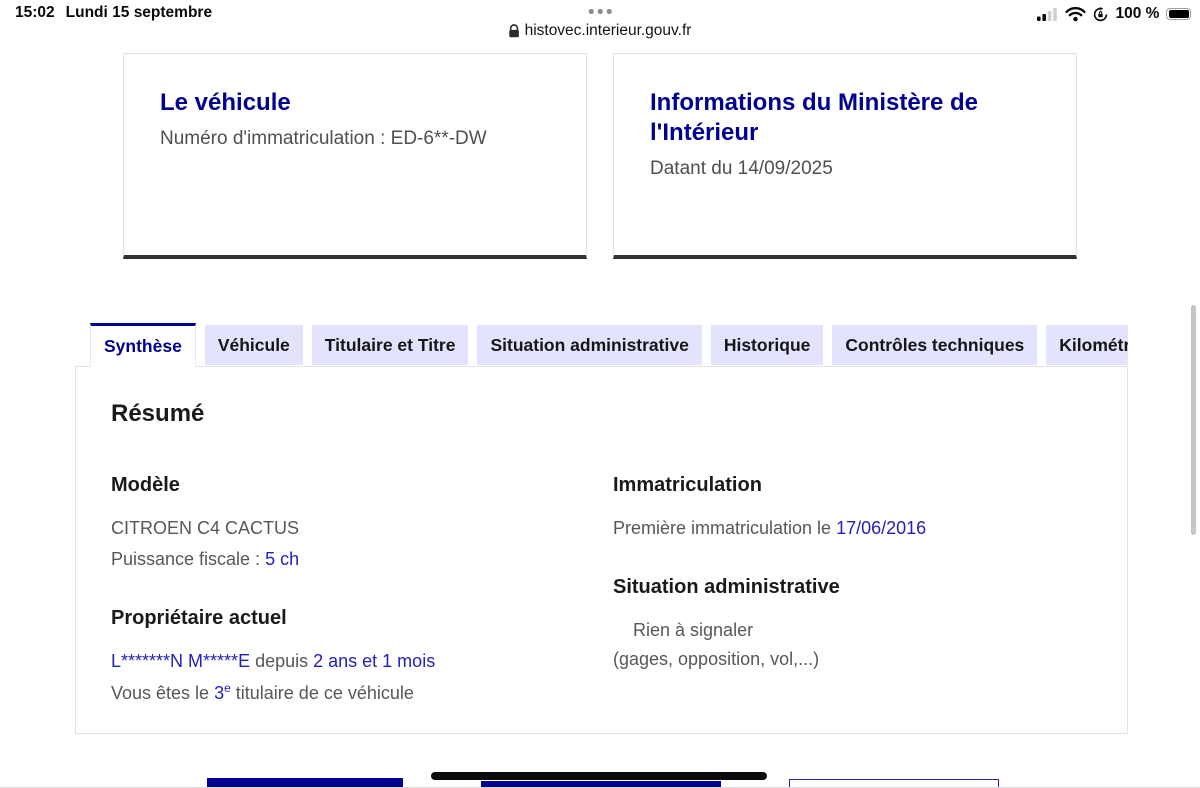 The height and width of the screenshot is (788, 1200). Describe the element at coordinates (143, 345) in the screenshot. I see `tab-synthese: Synthèse` at that location.